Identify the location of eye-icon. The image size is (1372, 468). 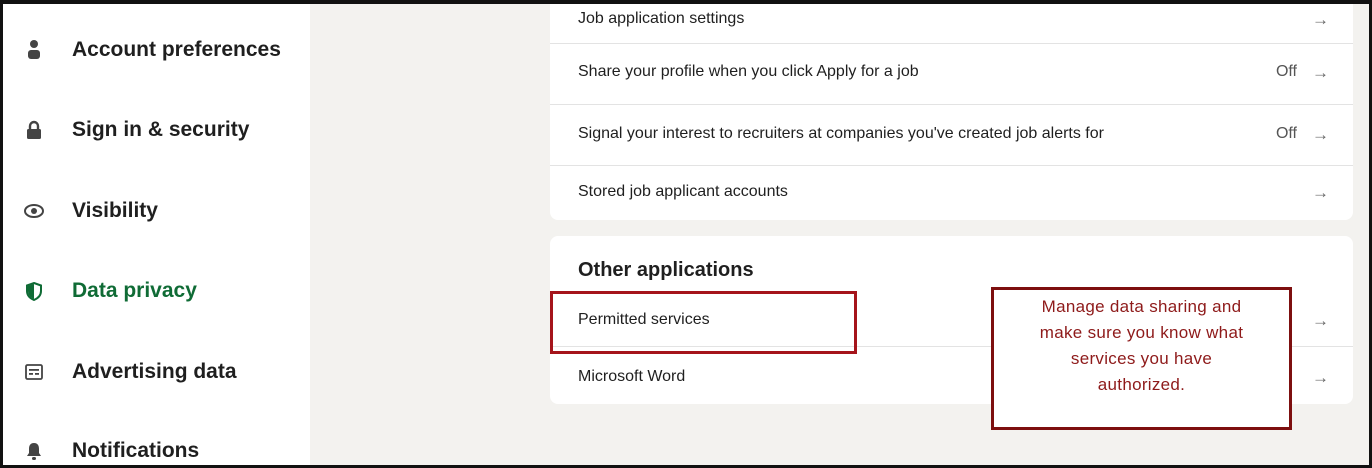
(34, 211).